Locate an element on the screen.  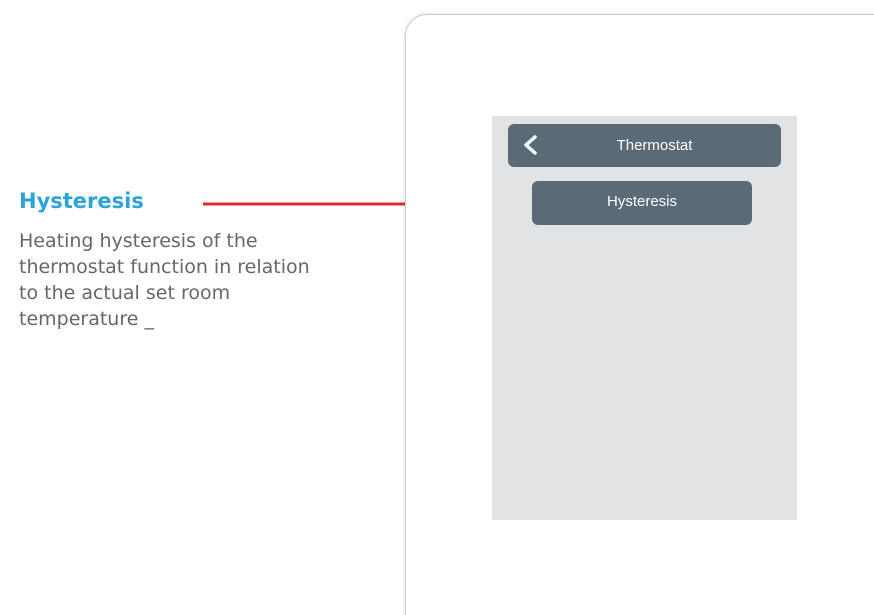
hysteresis-button: Hysteresis is located at coordinates (642, 203).